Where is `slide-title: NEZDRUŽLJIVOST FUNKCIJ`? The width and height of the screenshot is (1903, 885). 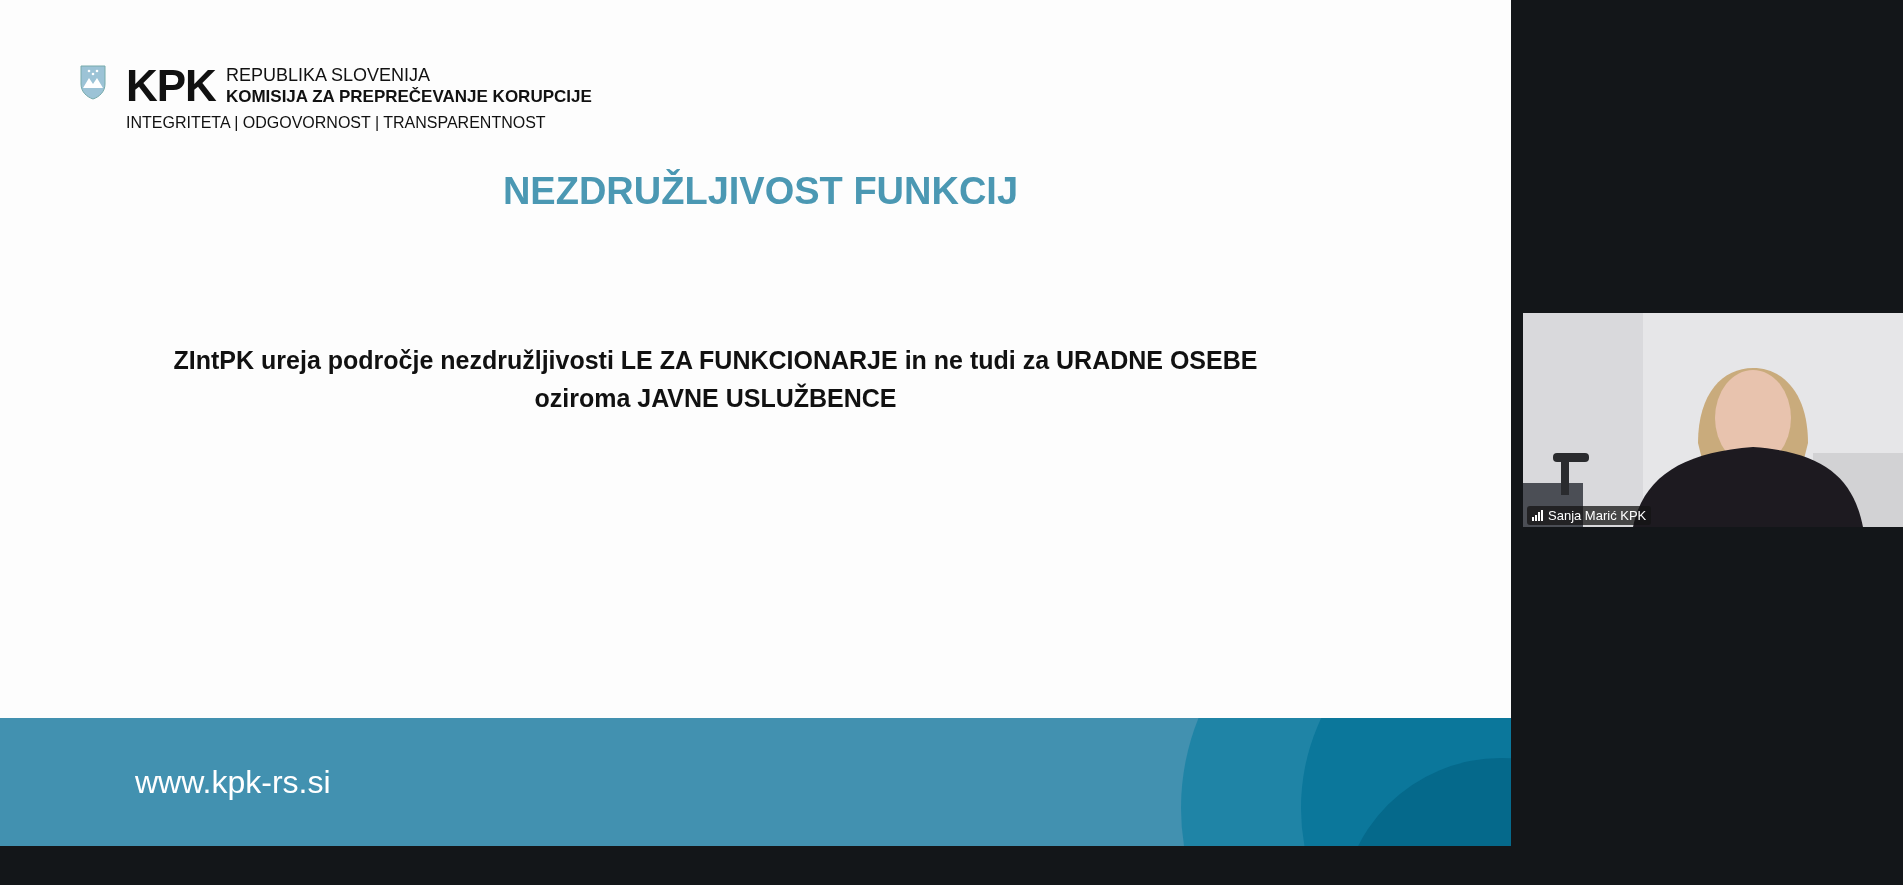 slide-title: NEZDRUŽLJIVOST FUNKCIJ is located at coordinates (760, 191).